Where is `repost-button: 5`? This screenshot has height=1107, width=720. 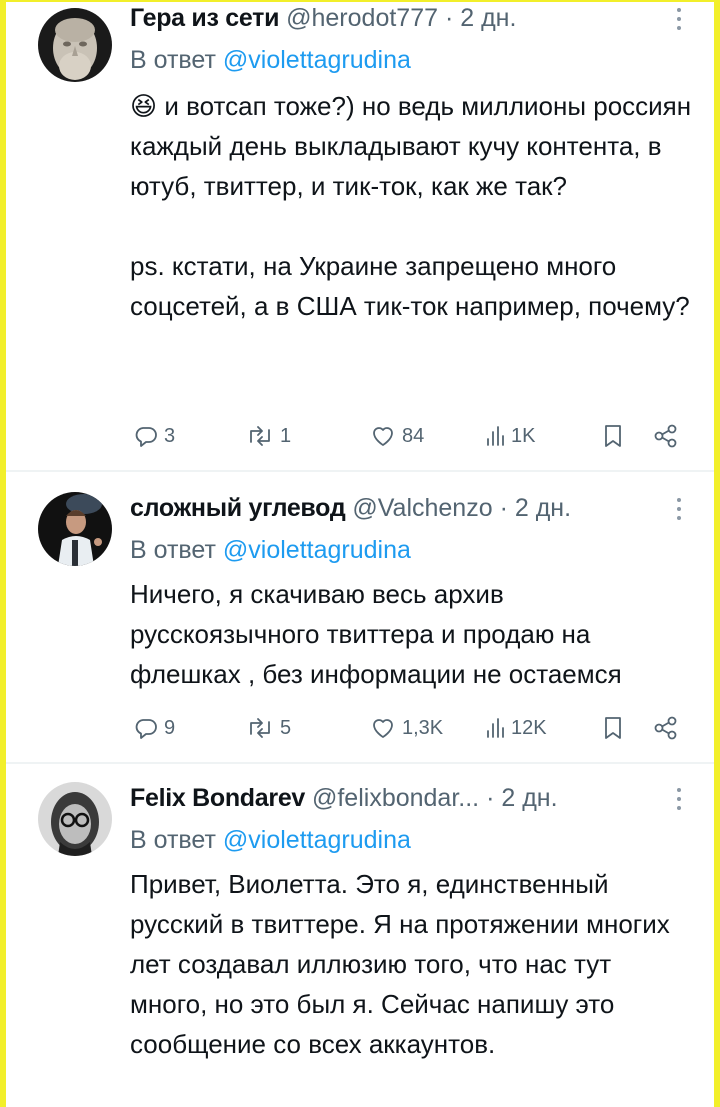
repost-button: 5 is located at coordinates (268, 728).